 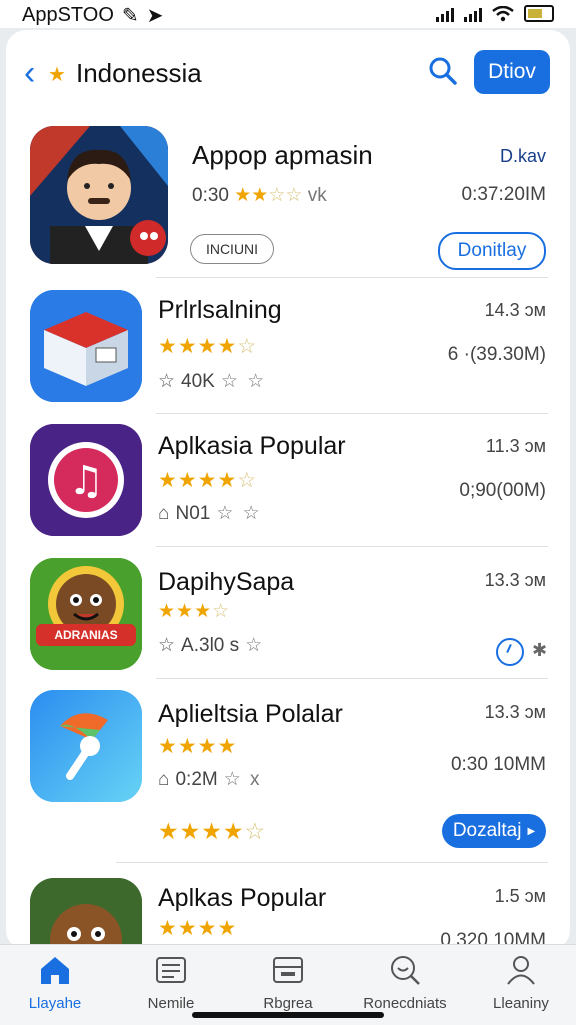 I want to click on tab-profile: Lleaniny, so click(x=521, y=981).